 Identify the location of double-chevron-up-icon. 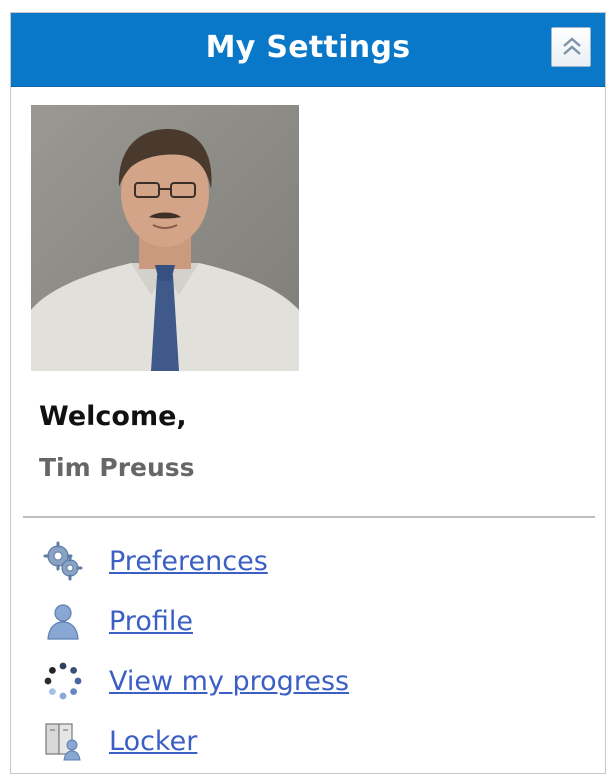
(572, 46).